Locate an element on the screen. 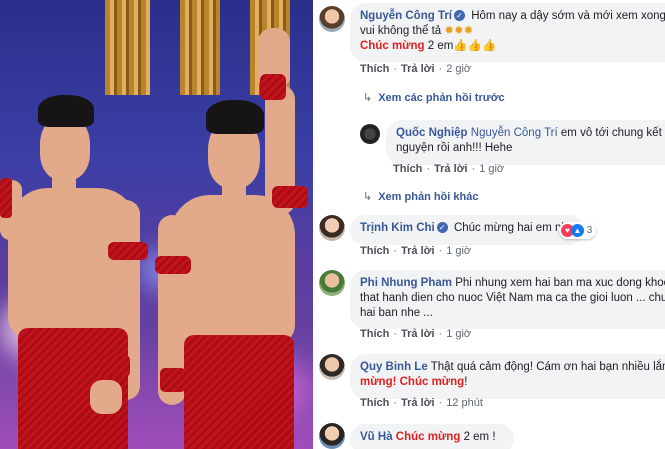  comment-text: ! is located at coordinates (466, 382).